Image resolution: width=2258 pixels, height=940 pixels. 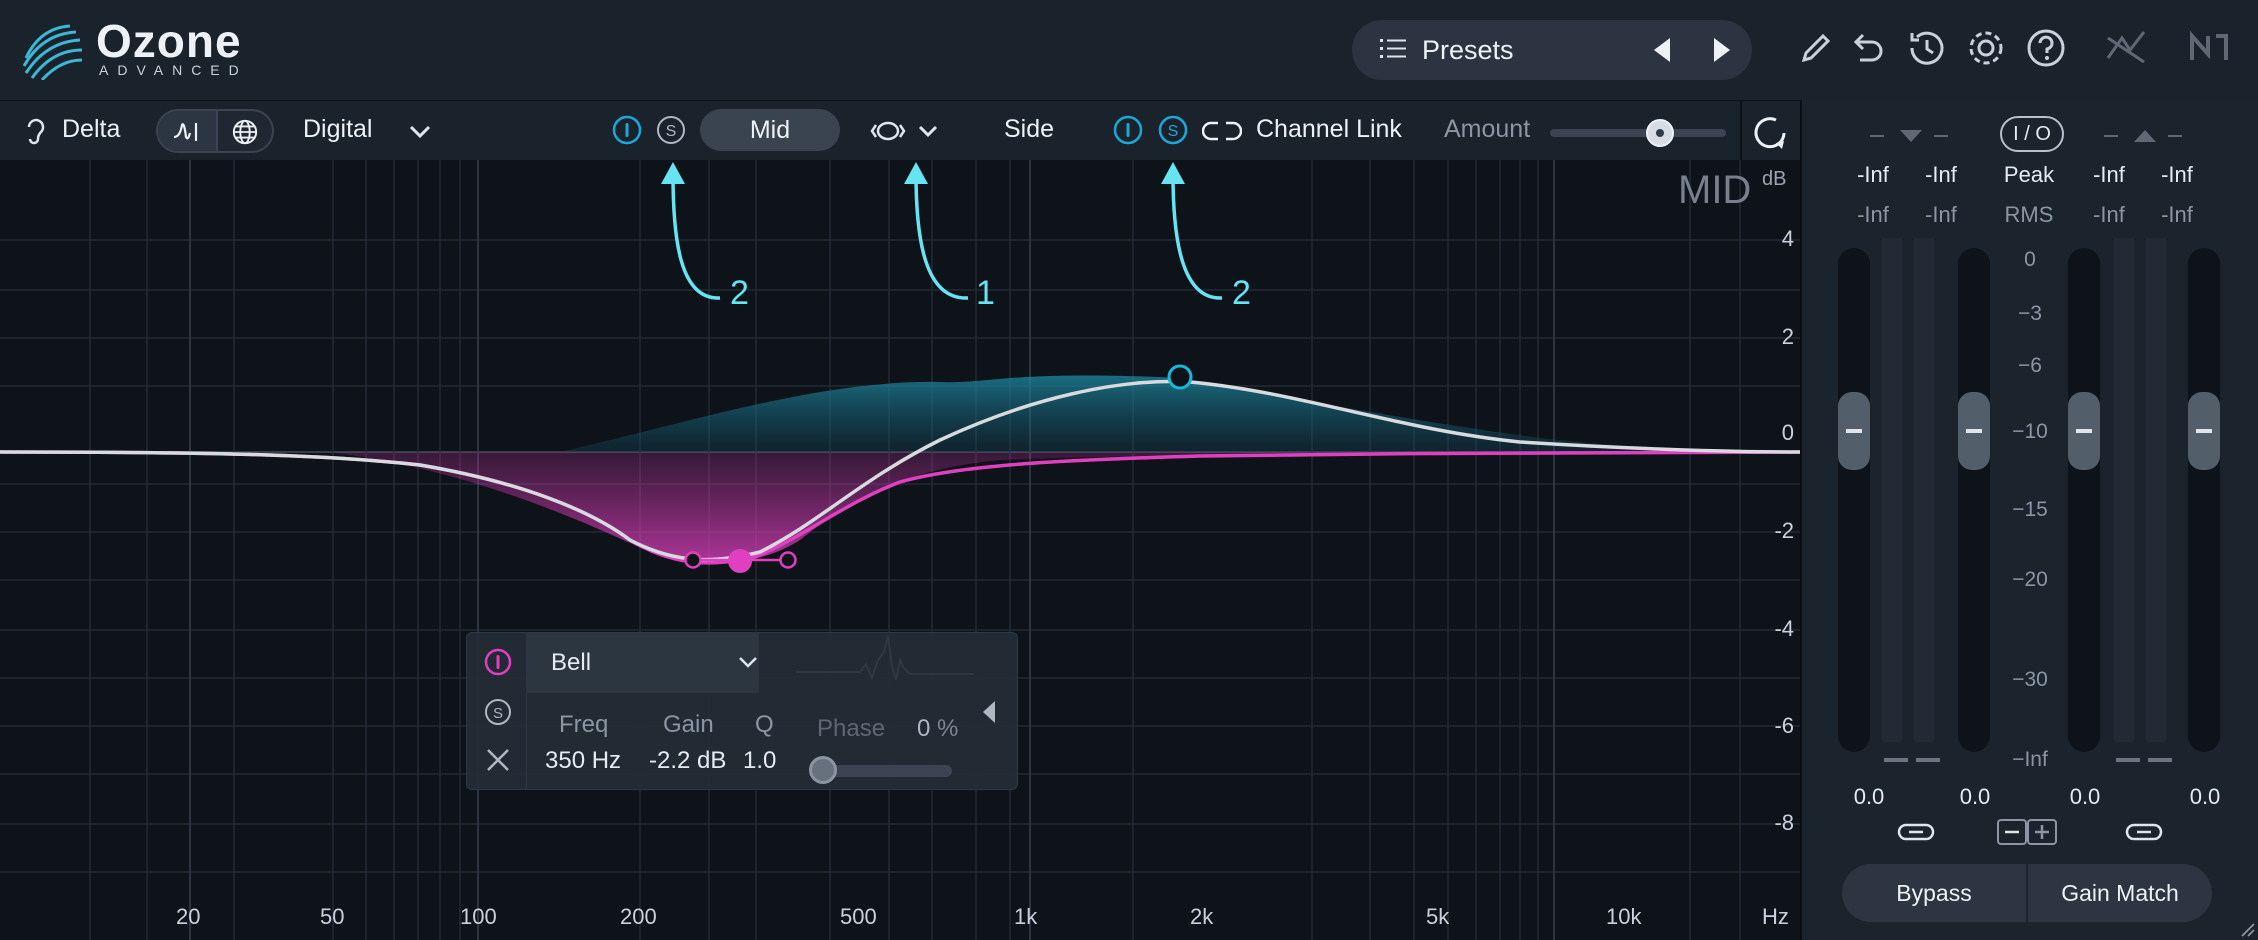 I want to click on mid-side-mode-icon, so click(x=888, y=131).